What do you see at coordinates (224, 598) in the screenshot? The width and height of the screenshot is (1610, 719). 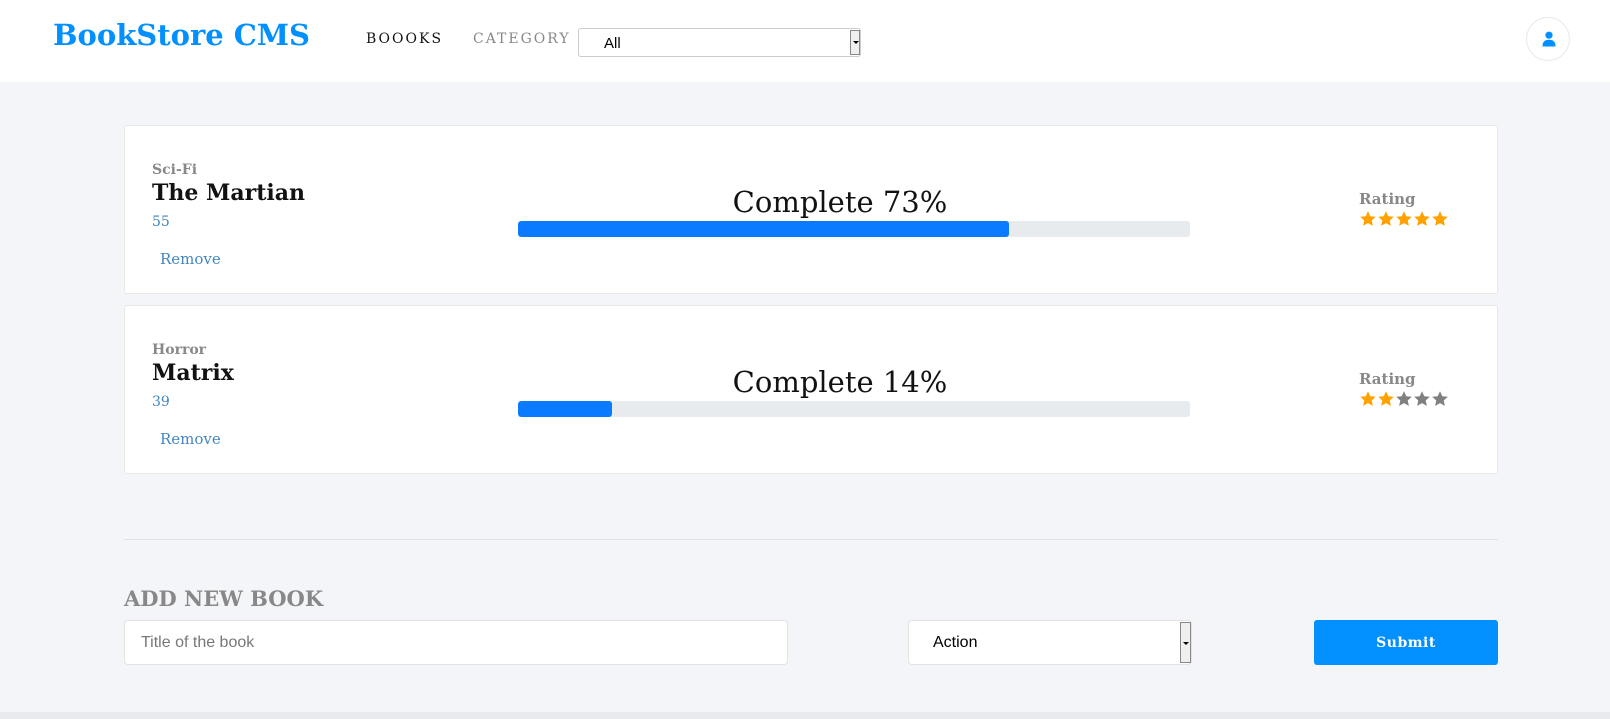 I see `add-book-heading: ADD NEW BOOK` at bounding box center [224, 598].